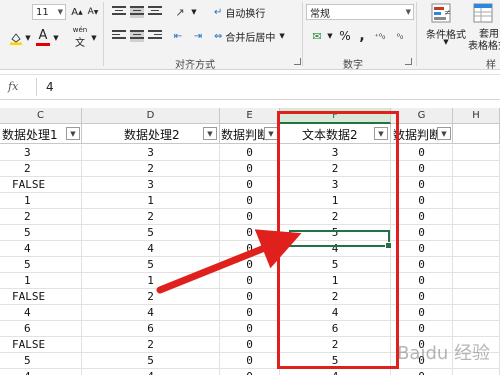 This screenshot has width=500, height=375. Describe the element at coordinates (229, 261) in the screenshot. I see `annotation-arrow-icon` at that location.